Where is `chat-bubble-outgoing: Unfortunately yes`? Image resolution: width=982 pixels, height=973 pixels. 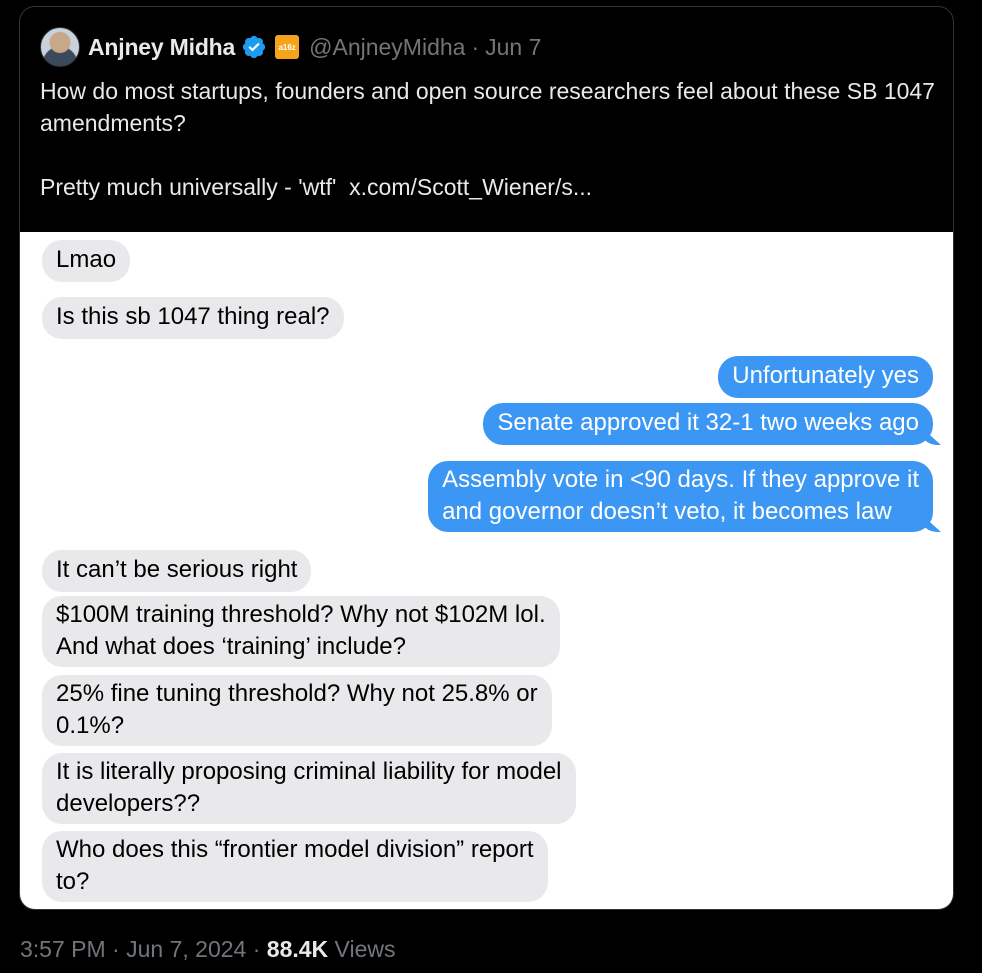
chat-bubble-outgoing: Unfortunately yes is located at coordinates (825, 377).